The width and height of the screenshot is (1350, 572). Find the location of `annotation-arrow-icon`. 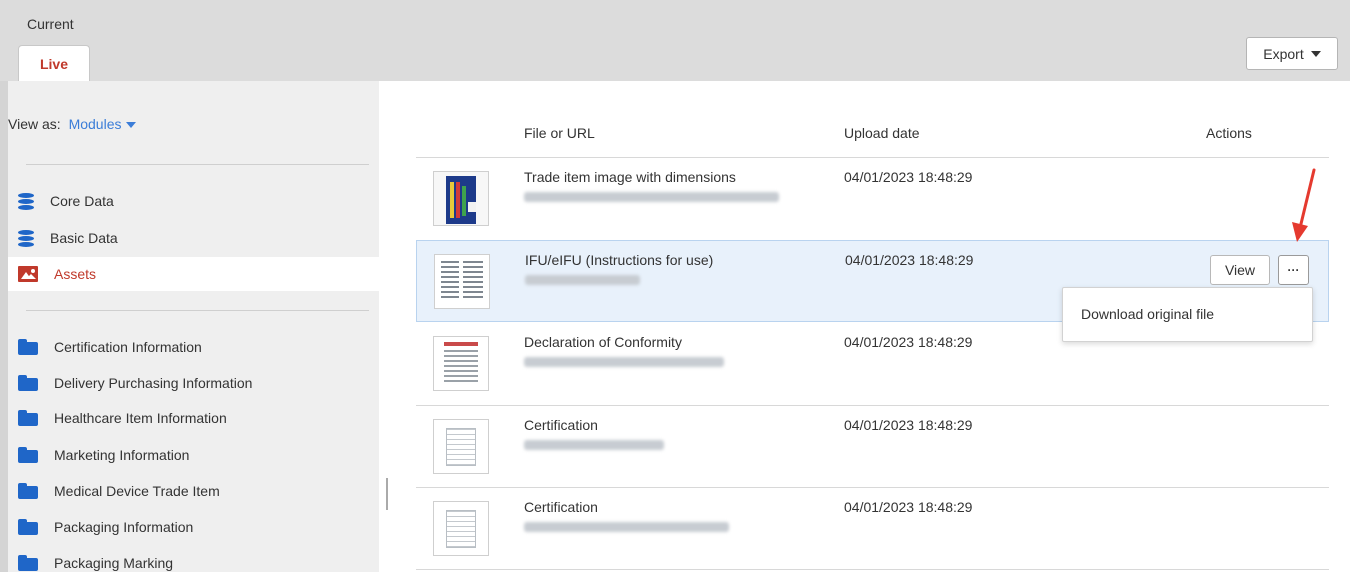

annotation-arrow-icon is located at coordinates (1304, 205).